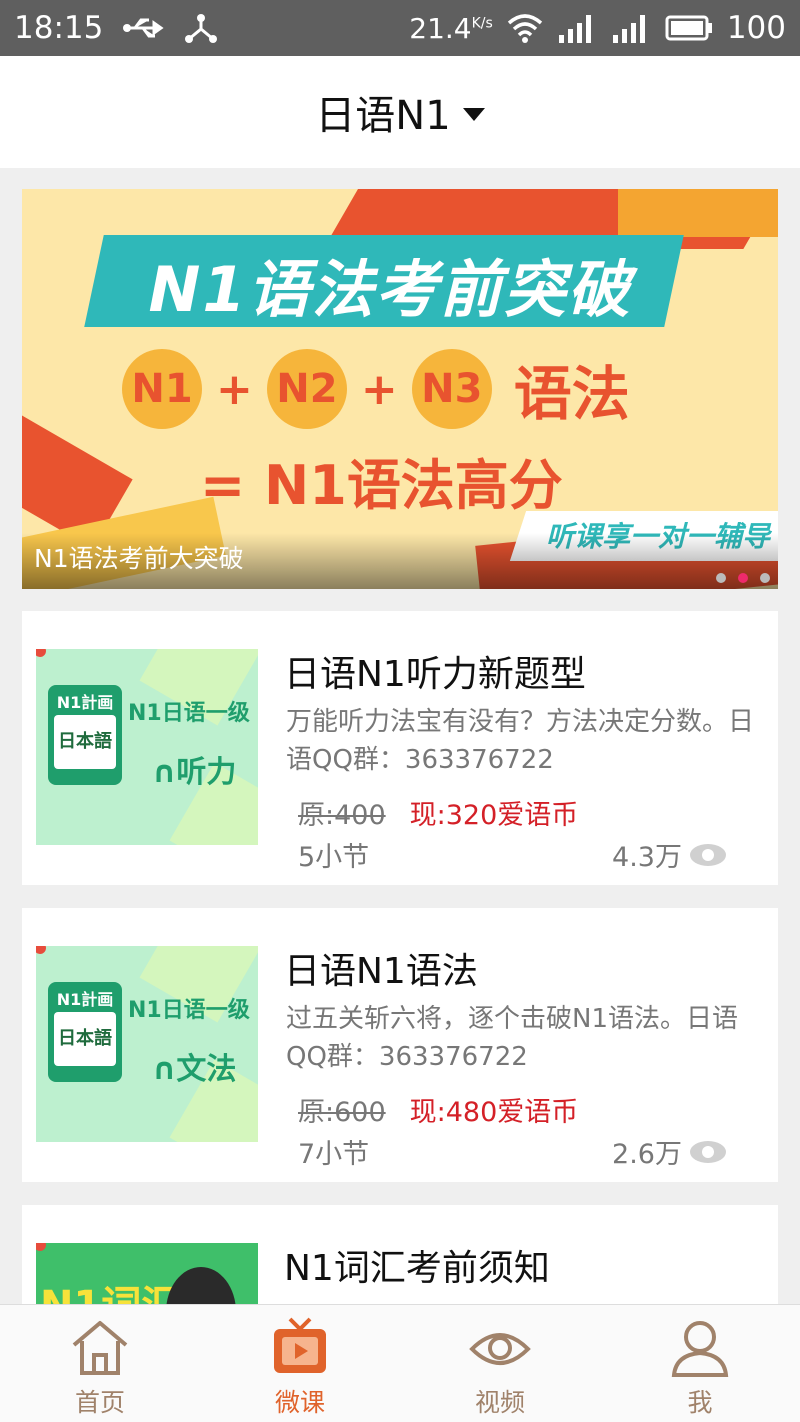  I want to click on nav-video: 视频, so click(500, 1363).